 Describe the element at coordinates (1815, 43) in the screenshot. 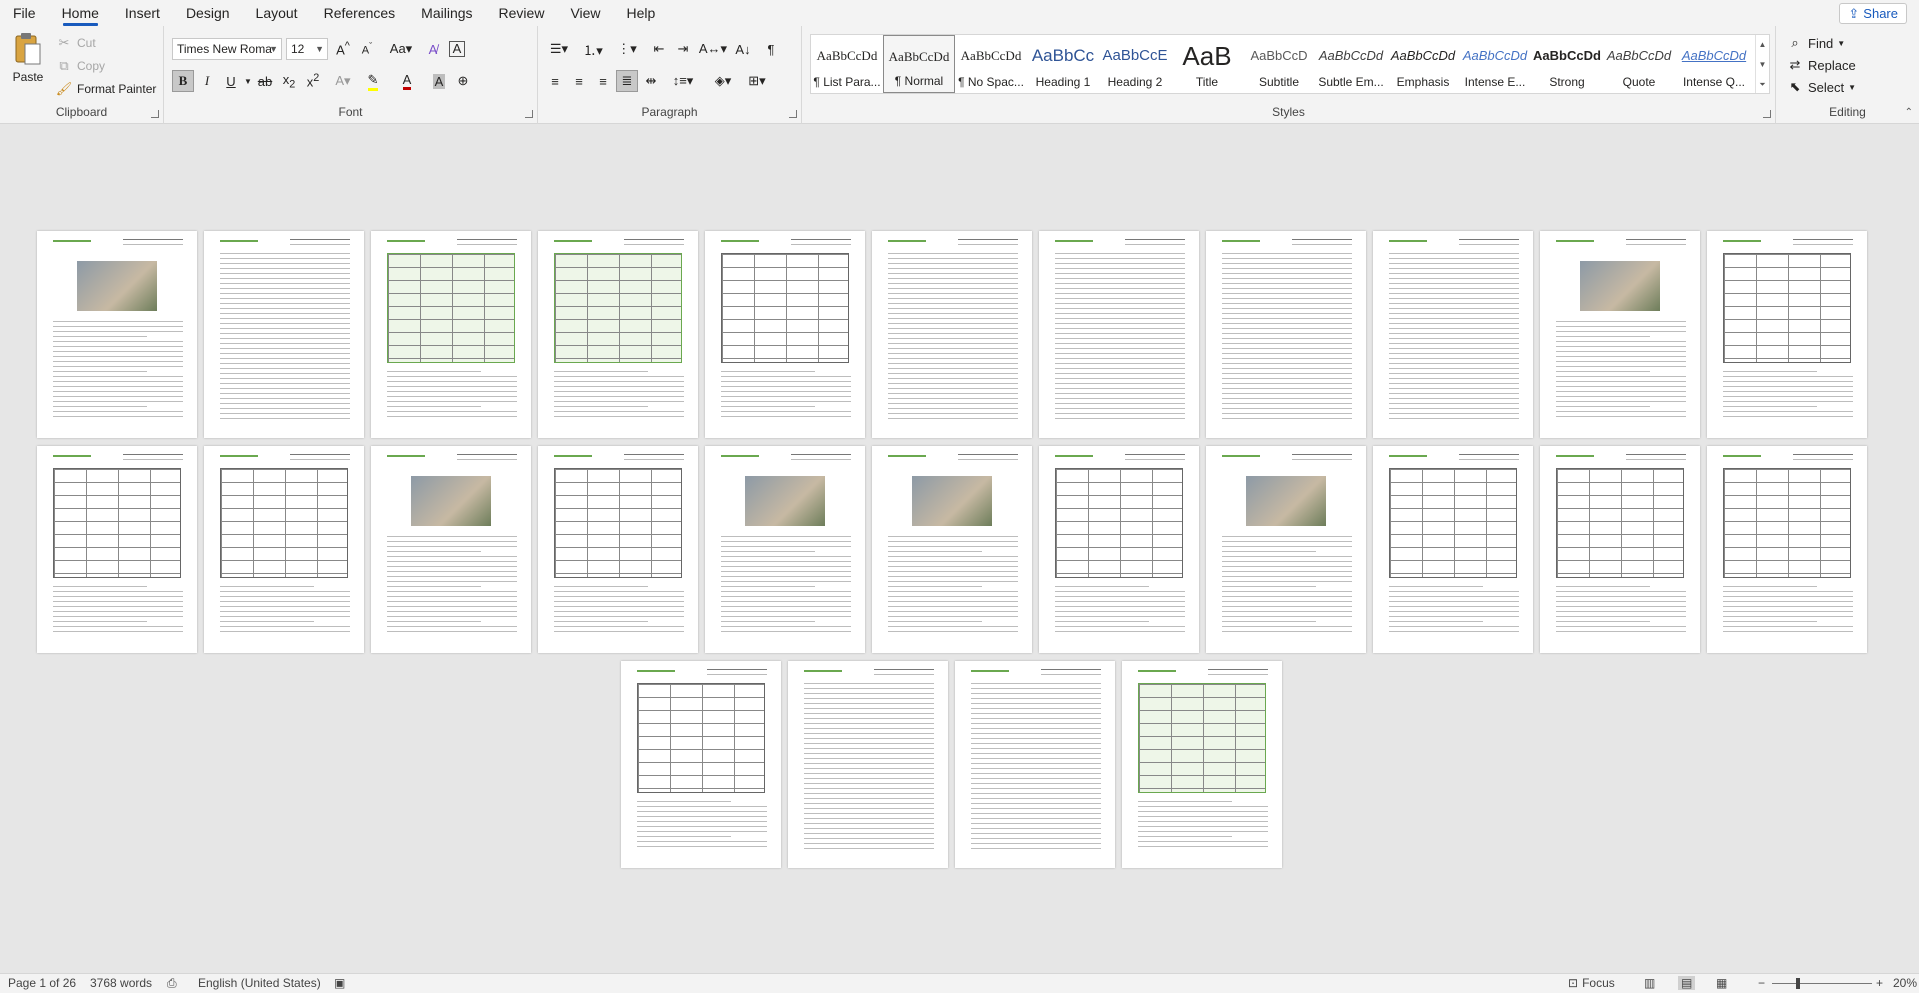

I see `find-button: ⌕ Find ▼` at that location.